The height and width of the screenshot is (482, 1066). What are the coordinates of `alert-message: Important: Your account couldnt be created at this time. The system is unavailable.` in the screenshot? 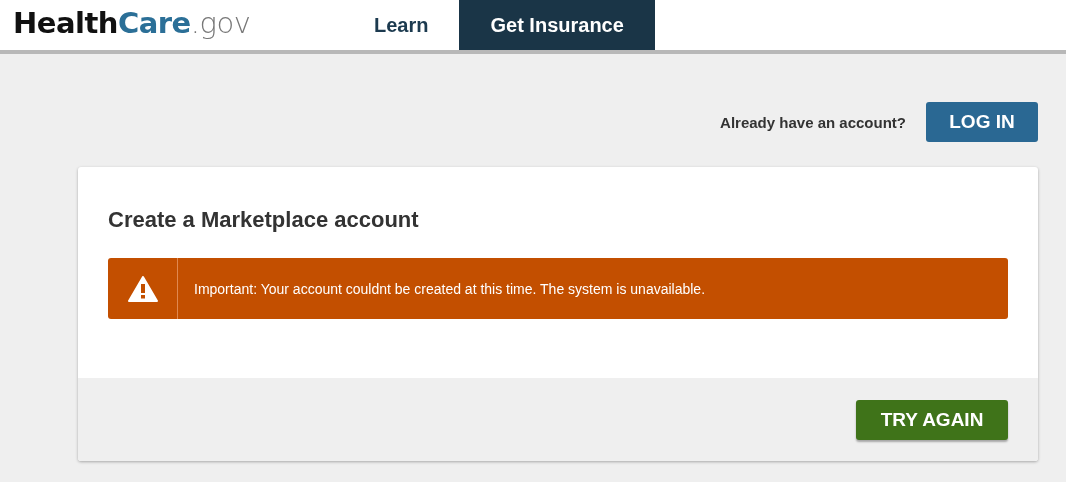 It's located at (449, 289).